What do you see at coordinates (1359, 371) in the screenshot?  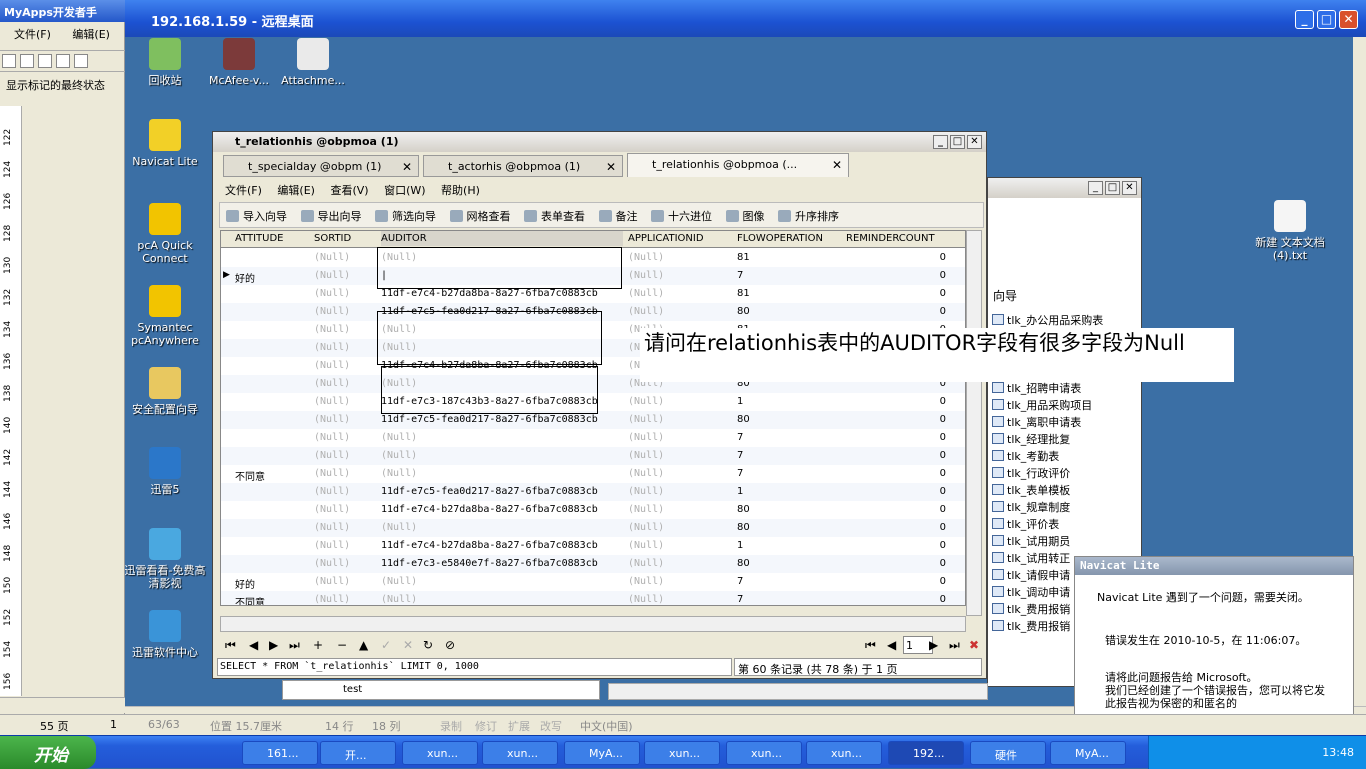 I see `remote-vertical-scrollbar` at bounding box center [1359, 371].